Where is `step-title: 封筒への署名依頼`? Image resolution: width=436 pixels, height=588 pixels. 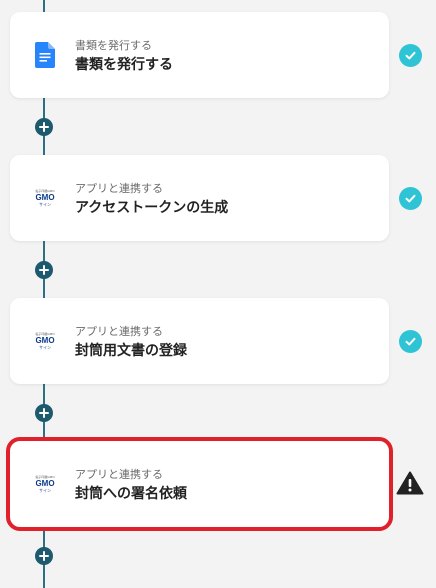
step-title: 封筒への署名依頼 is located at coordinates (131, 494).